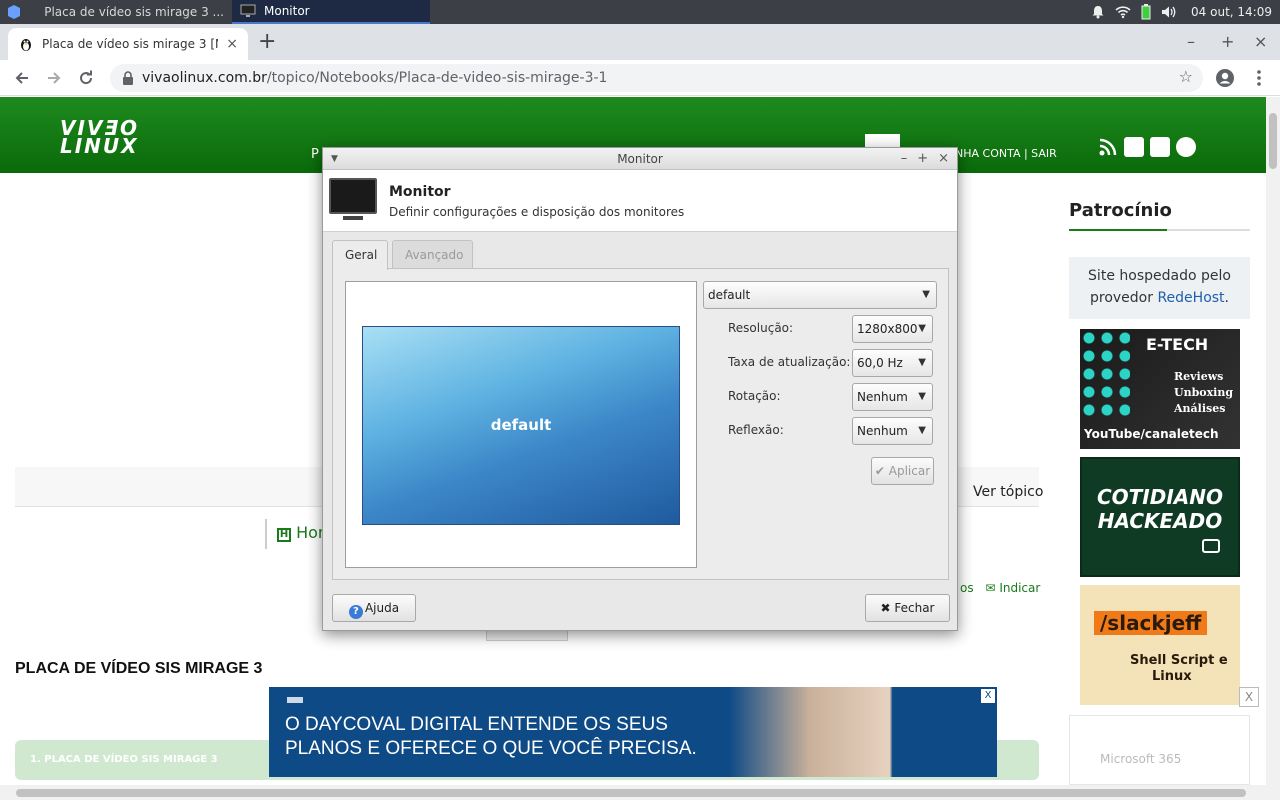 The height and width of the screenshot is (800, 1280). What do you see at coordinates (882, 431) in the screenshot?
I see `reflection-value: Nenhum` at bounding box center [882, 431].